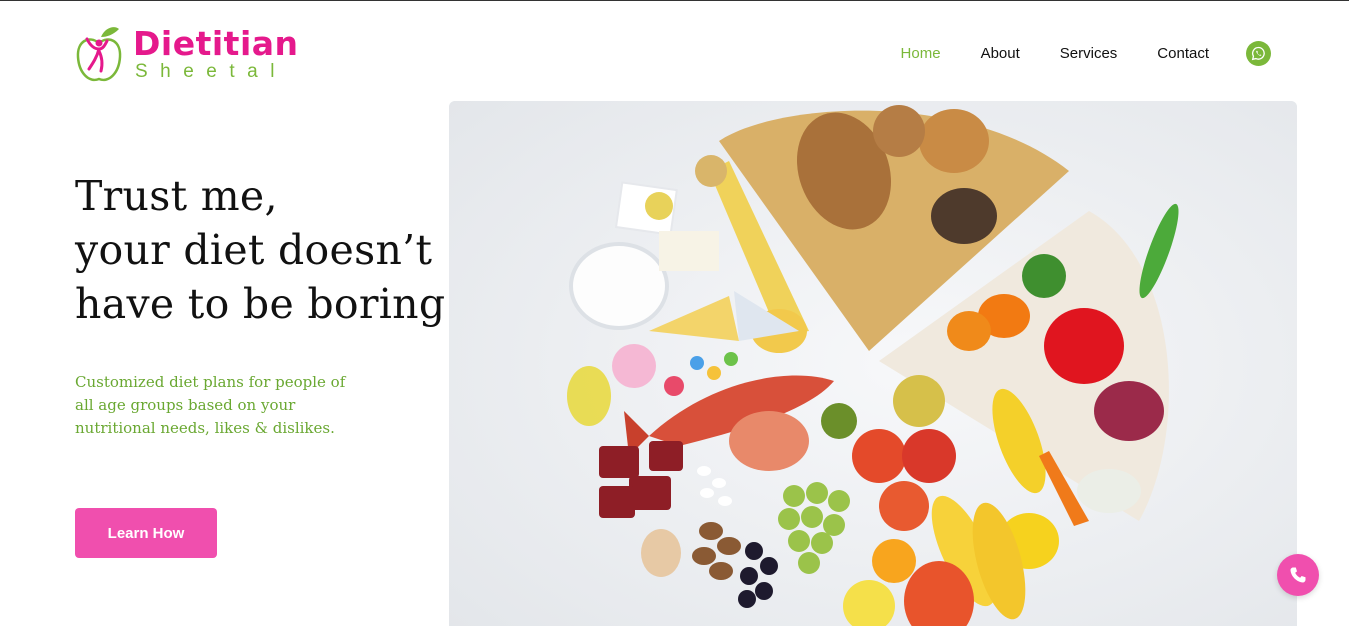 The image size is (1349, 626). I want to click on phone-icon, so click(1298, 575).